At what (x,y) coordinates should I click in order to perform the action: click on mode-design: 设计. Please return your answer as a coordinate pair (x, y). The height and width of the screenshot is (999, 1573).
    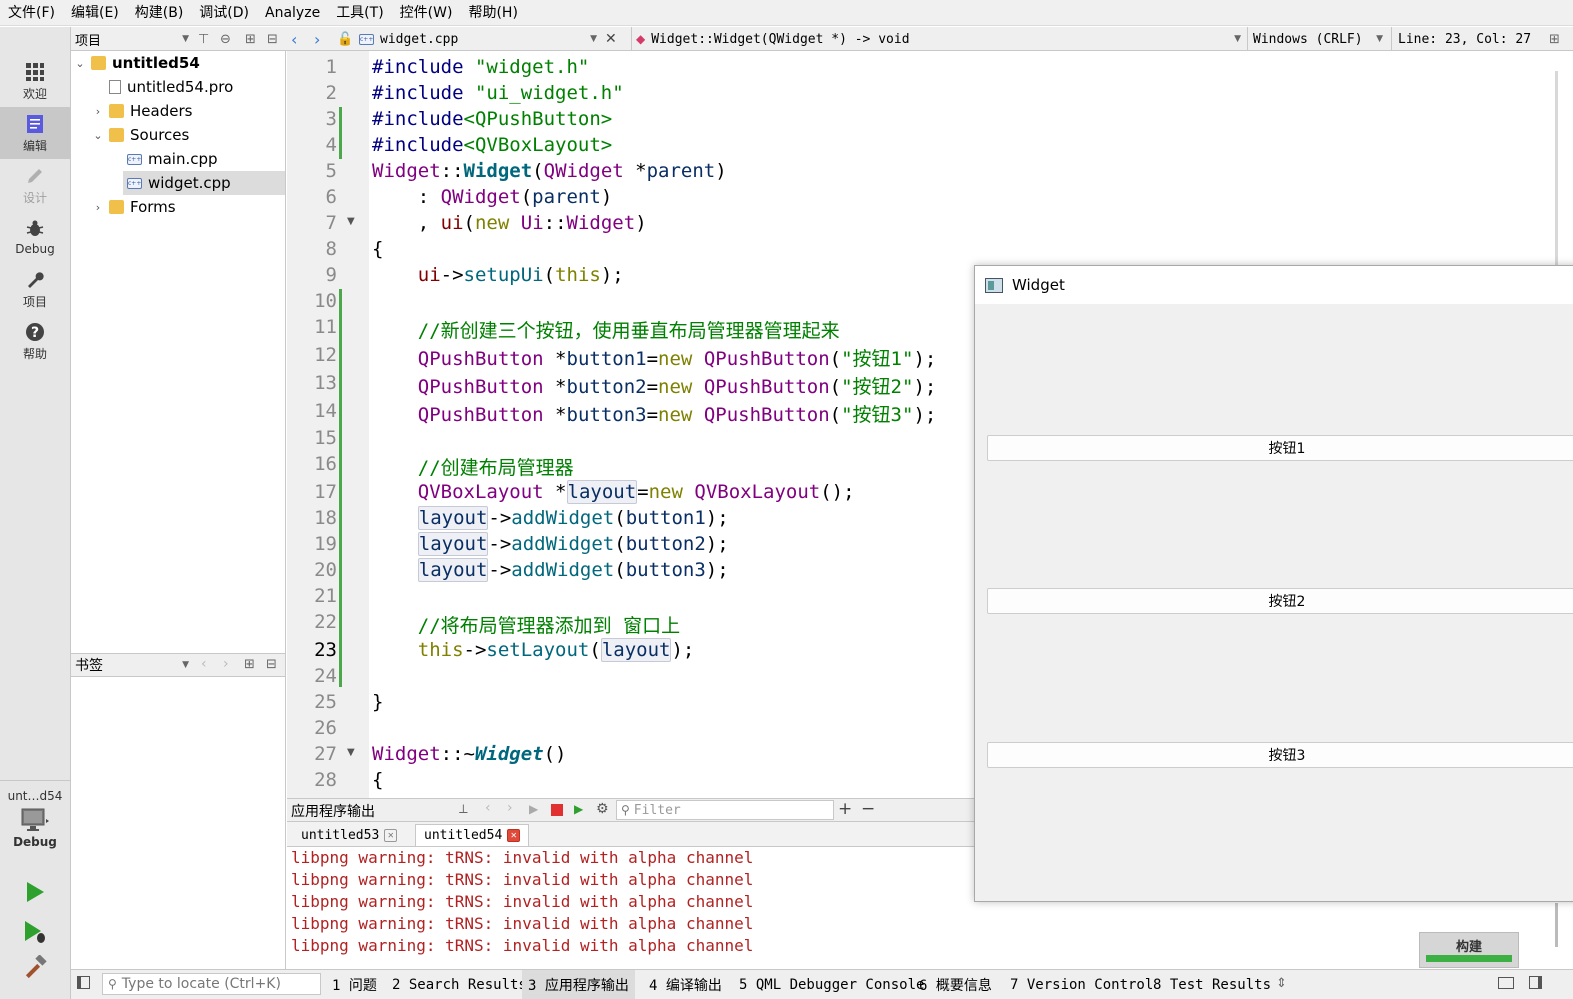
    Looking at the image, I should click on (35, 185).